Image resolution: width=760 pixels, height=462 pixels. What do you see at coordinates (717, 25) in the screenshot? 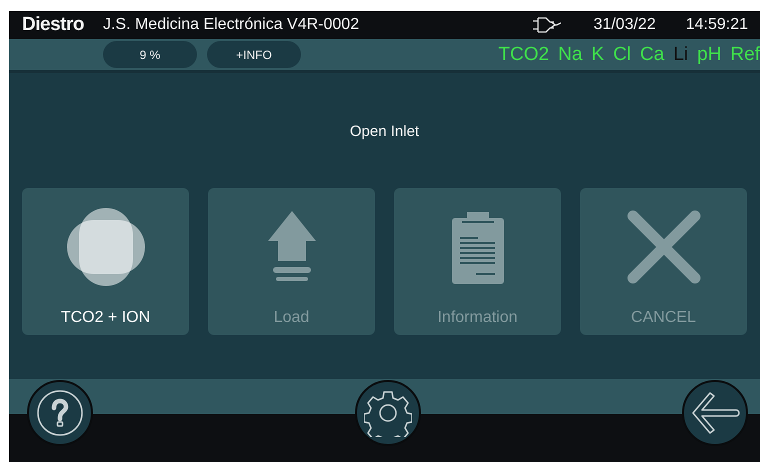
I see `time-text: 14:59:21` at bounding box center [717, 25].